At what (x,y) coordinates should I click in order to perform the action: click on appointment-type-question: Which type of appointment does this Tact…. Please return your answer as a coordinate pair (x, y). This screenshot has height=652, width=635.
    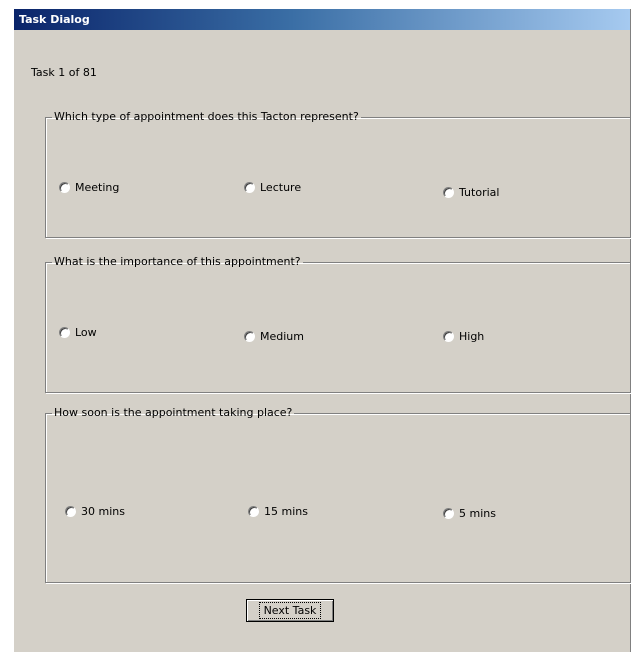
    Looking at the image, I should click on (206, 116).